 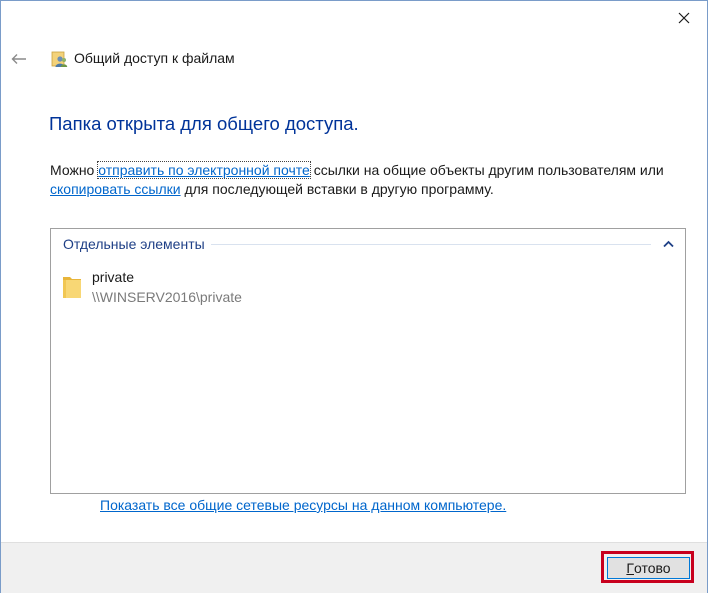 What do you see at coordinates (354, 567) in the screenshot?
I see `dialog-footer: Готово` at bounding box center [354, 567].